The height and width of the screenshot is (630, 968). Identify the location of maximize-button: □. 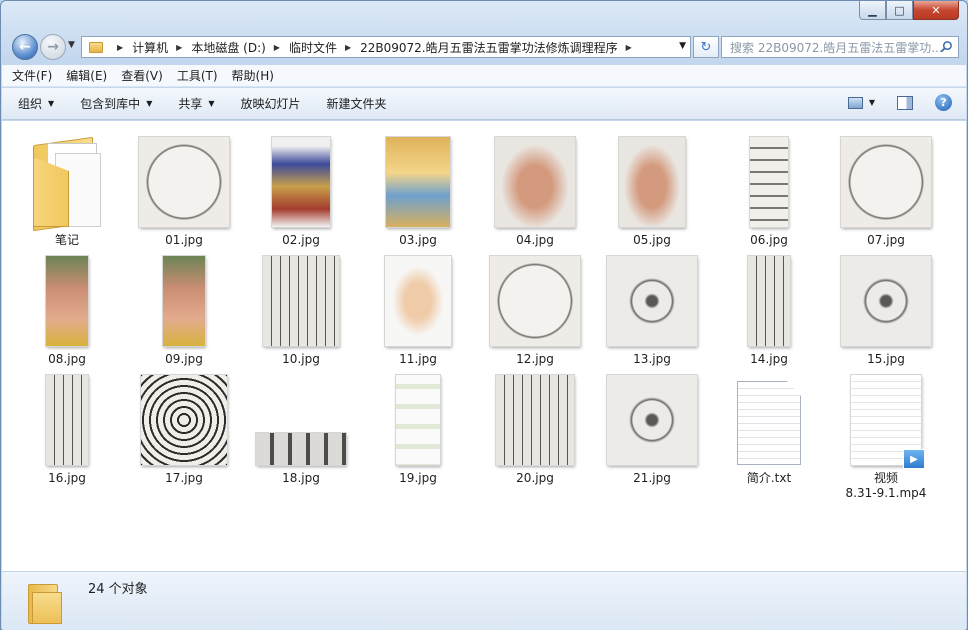
(899, 10).